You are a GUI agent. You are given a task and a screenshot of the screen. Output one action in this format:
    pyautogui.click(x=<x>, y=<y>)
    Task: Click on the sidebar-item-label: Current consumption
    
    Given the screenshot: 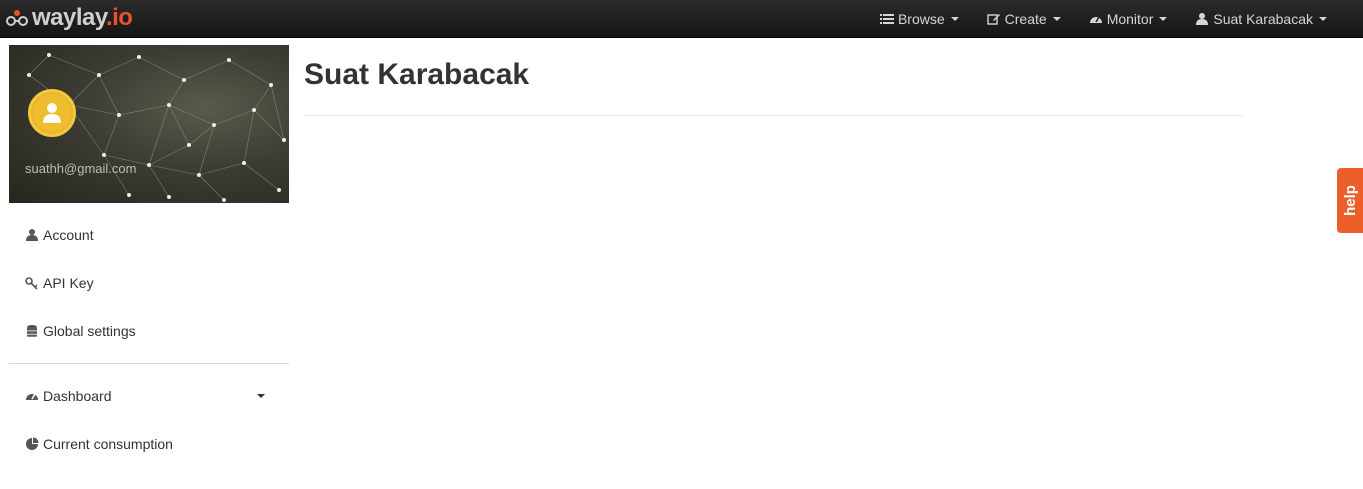 What is the action you would take?
    pyautogui.click(x=108, y=444)
    